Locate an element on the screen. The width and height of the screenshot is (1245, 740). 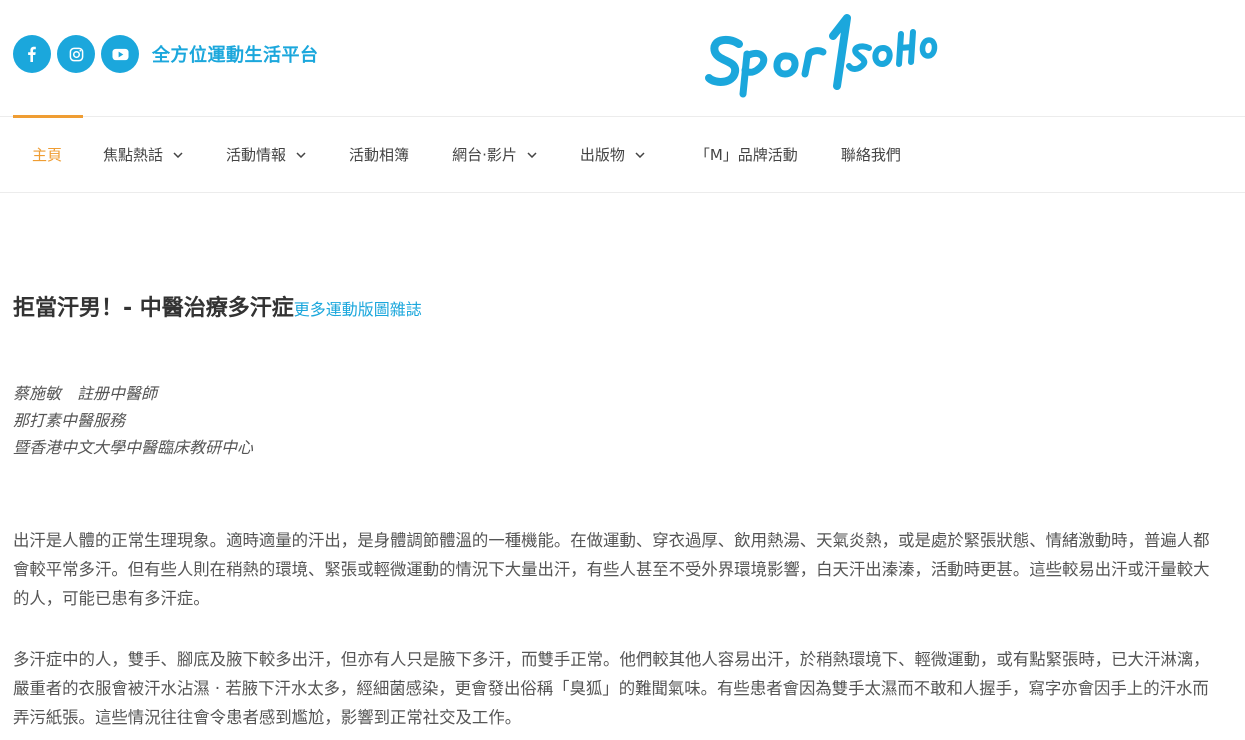
nav-item-label: 活動相簿 is located at coordinates (379, 155).